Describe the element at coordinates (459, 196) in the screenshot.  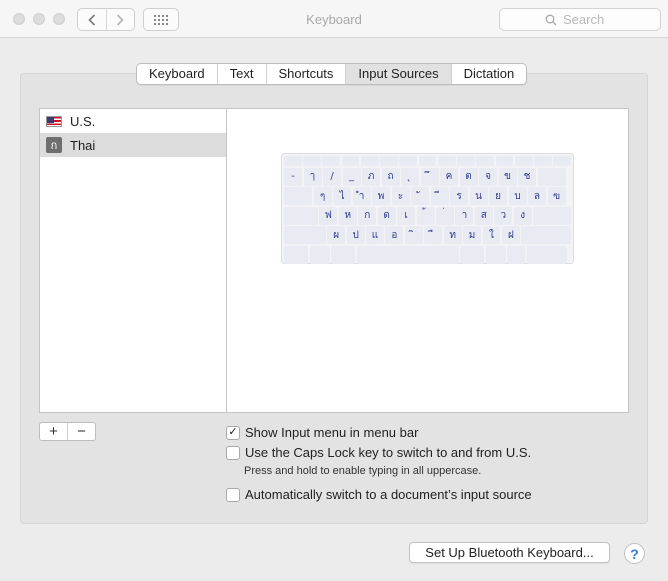
I see `keyboard-key: ร` at that location.